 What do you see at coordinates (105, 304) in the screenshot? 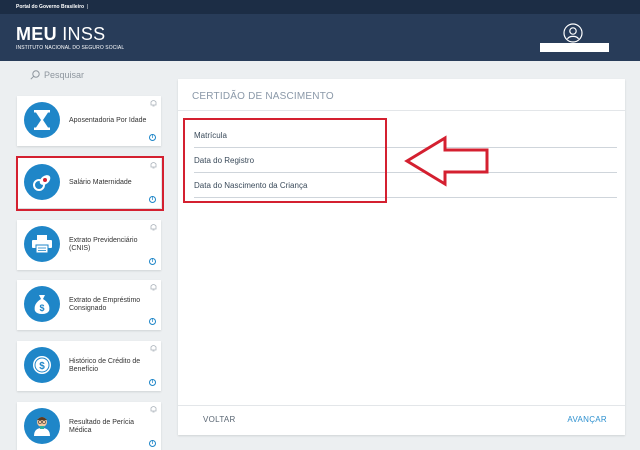
I see `service-card-label: Extrato de Empréstimo Consignado` at bounding box center [105, 304].